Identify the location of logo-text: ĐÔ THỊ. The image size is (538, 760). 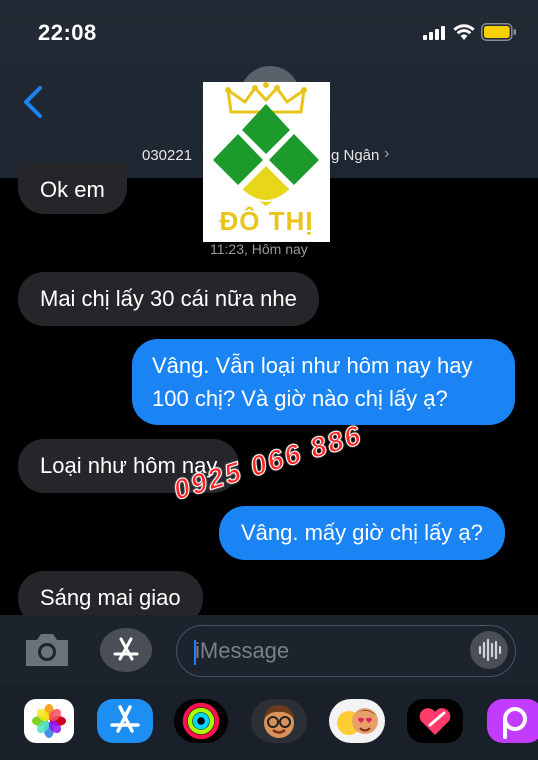
(266, 221).